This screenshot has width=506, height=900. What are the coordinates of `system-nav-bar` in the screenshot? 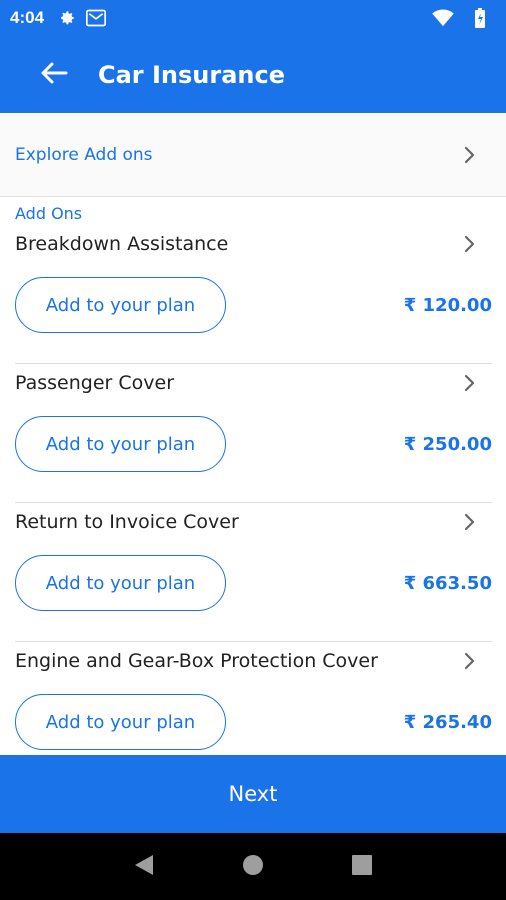 It's located at (253, 866).